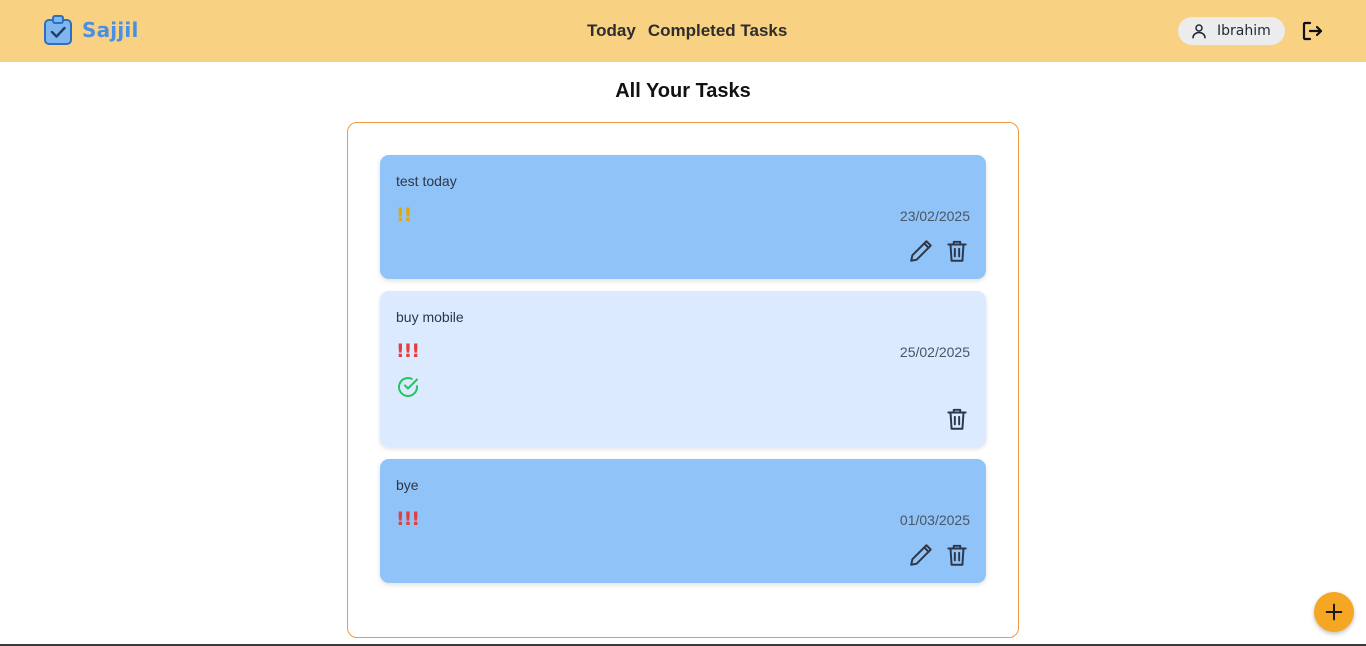  What do you see at coordinates (934, 352) in the screenshot?
I see `task-date: 25/02/2025` at bounding box center [934, 352].